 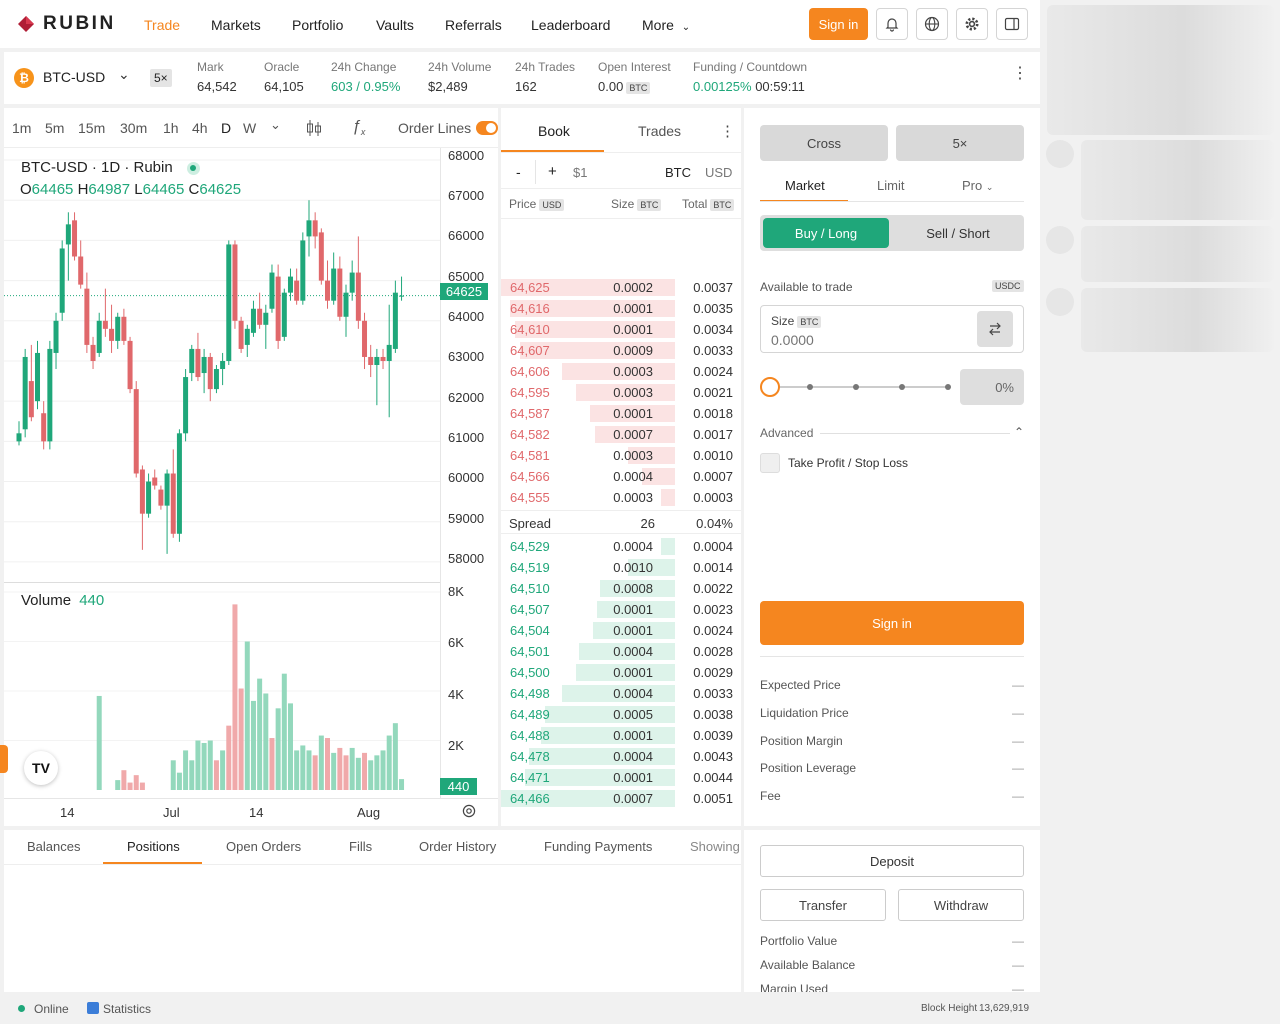 What do you see at coordinates (805, 185) in the screenshot?
I see `order-type-market: Market` at bounding box center [805, 185].